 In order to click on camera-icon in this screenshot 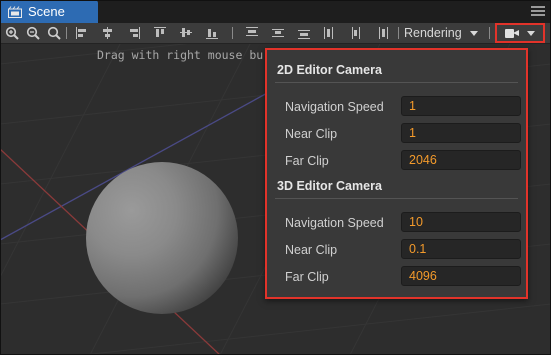, I will do `click(512, 33)`.